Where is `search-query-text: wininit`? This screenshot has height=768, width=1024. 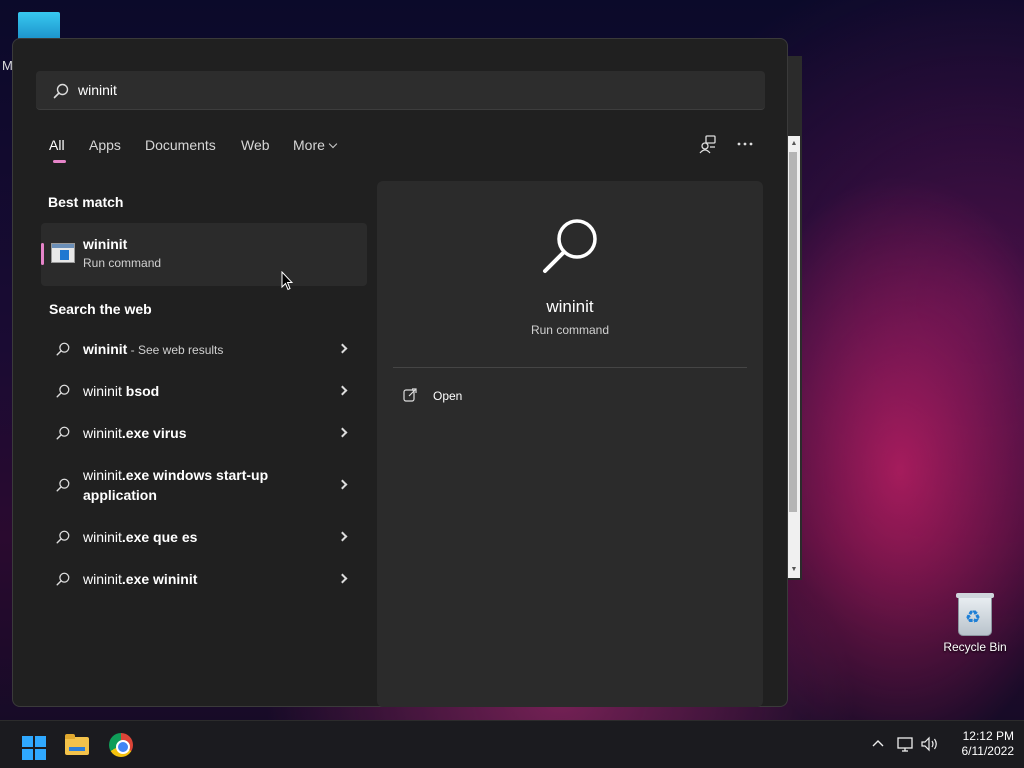
search-query-text: wininit is located at coordinates (97, 90).